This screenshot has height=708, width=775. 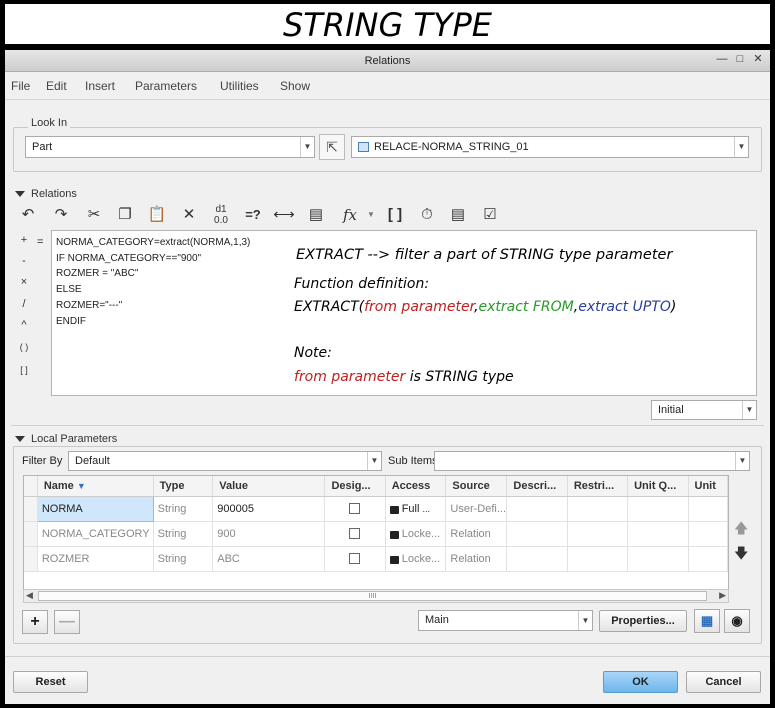 What do you see at coordinates (458, 215) in the screenshot?
I see `execute-icon: ▤` at bounding box center [458, 215].